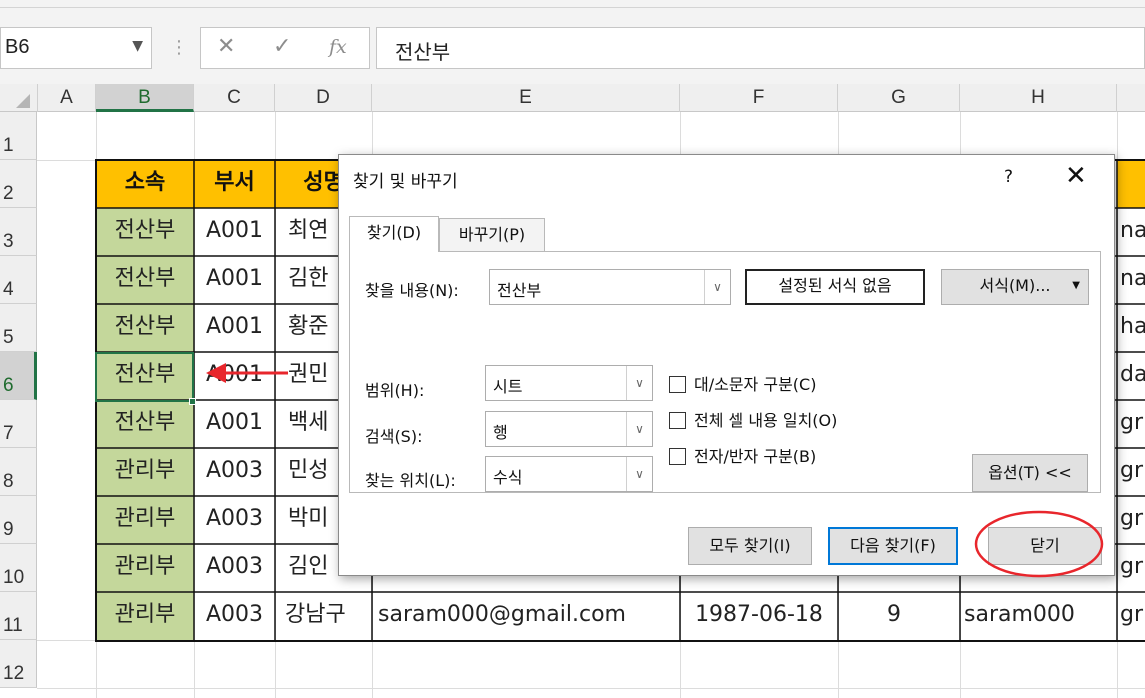 The image size is (1145, 698). Describe the element at coordinates (766, 420) in the screenshot. I see `match-entire-label: 전체 셀 내용 일치(O)` at that location.